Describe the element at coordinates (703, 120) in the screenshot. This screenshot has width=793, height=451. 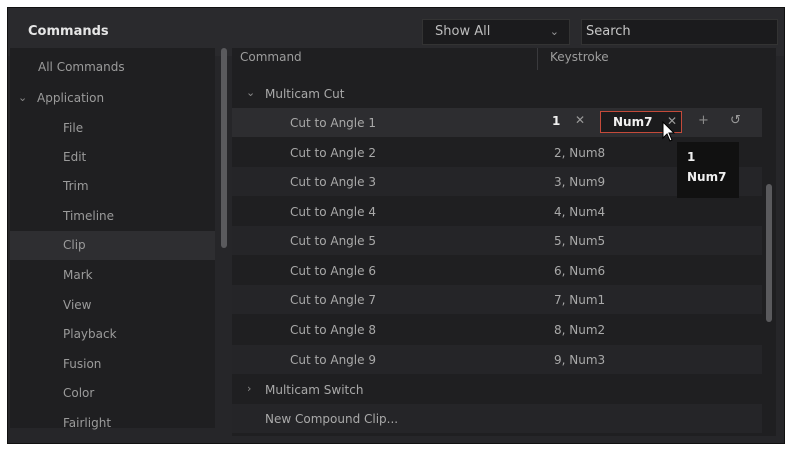
I see `plus-icon: +` at that location.